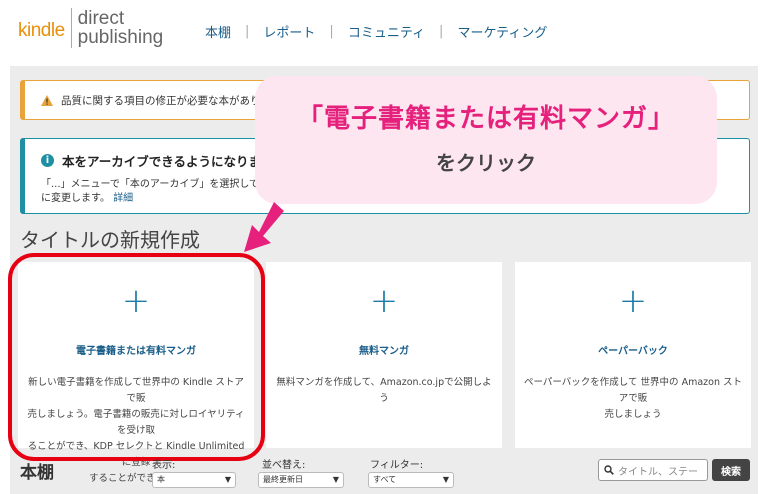 Image resolution: width=760 pixels, height=494 pixels. What do you see at coordinates (386, 31) in the screenshot?
I see `nav-item-community: コミュニティ` at bounding box center [386, 31].